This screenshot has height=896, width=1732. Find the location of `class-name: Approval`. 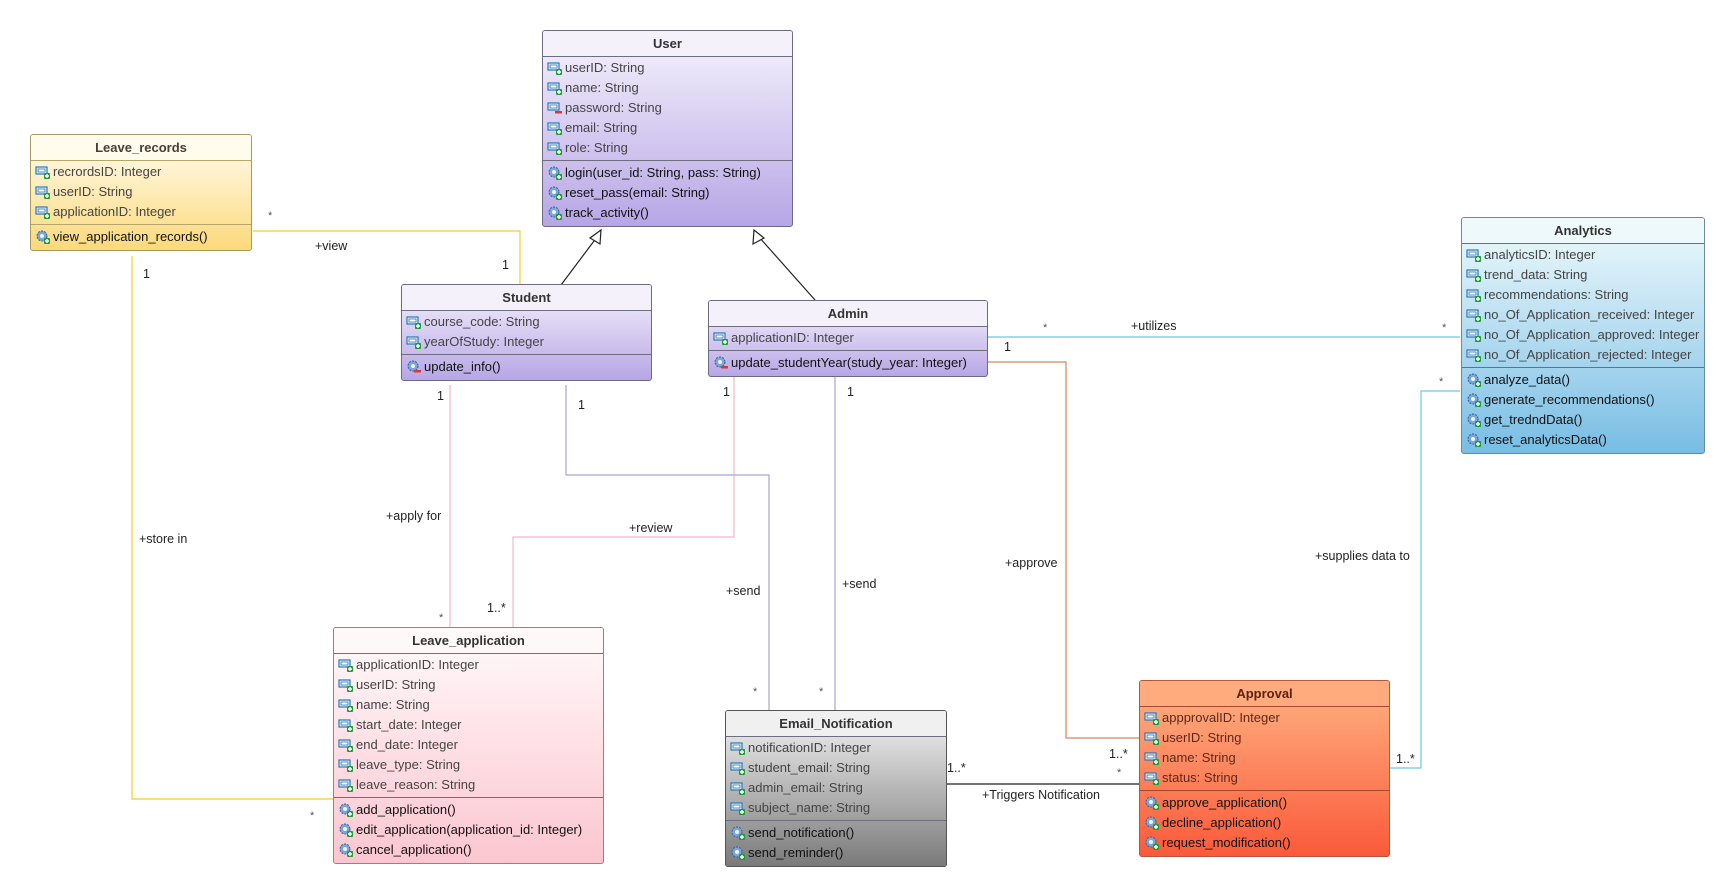

class-name: Approval is located at coordinates (1264, 694).